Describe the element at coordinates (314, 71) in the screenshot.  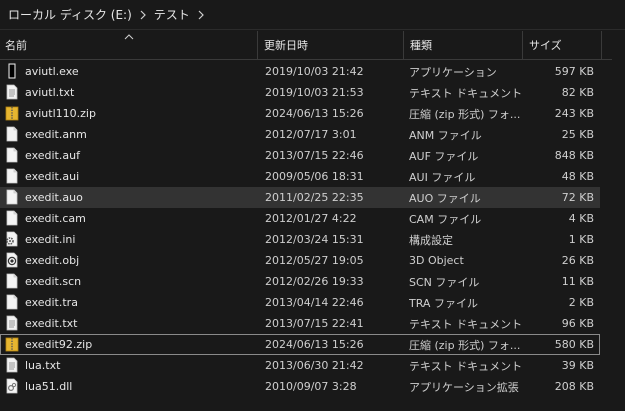
I see `file-modified-date: 2019/10/03 21:42` at that location.